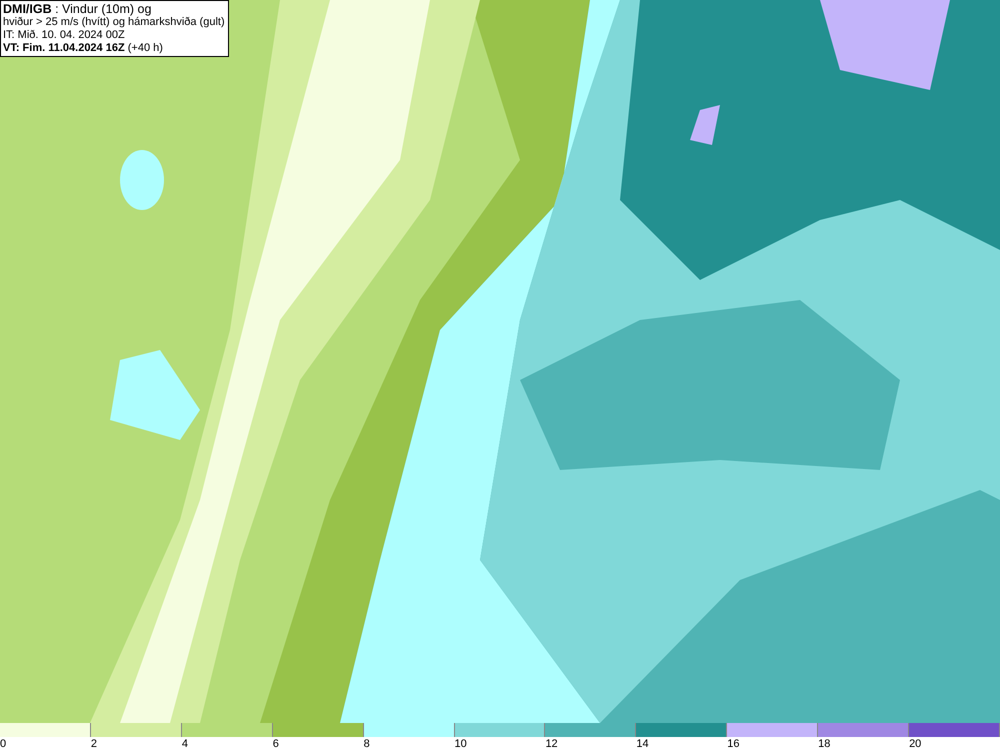  Describe the element at coordinates (275, 744) in the screenshot. I see `legend-label: 6` at that location.